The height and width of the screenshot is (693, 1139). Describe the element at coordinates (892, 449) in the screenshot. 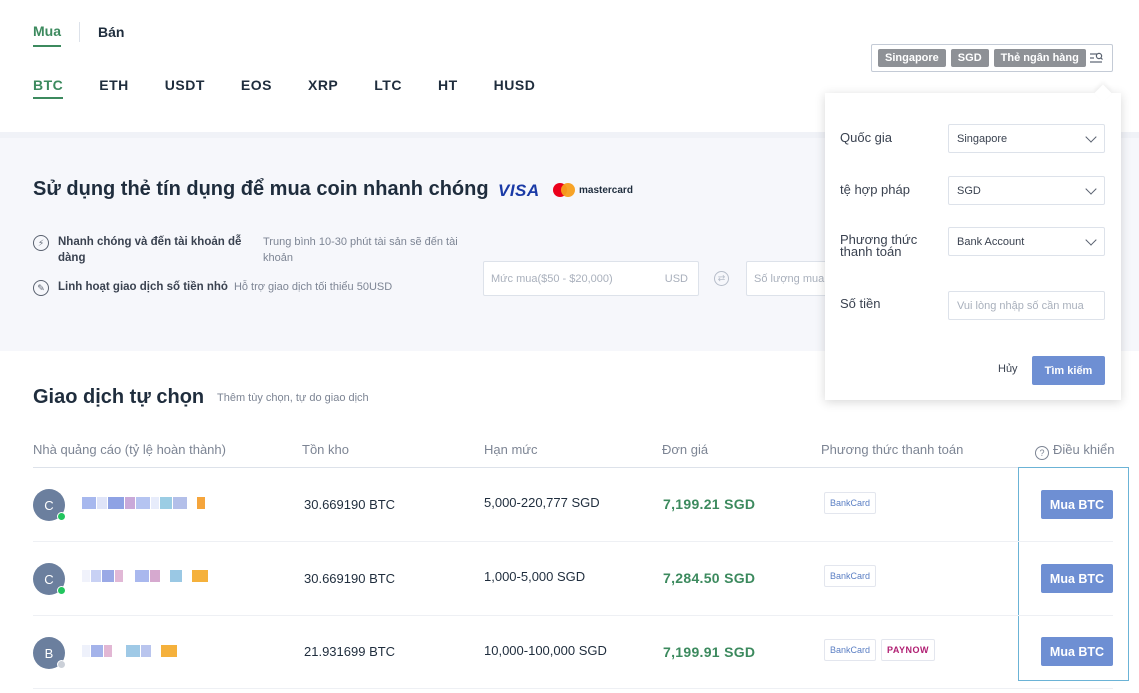

I see `header-payment: Phương thức thanh toán` at that location.